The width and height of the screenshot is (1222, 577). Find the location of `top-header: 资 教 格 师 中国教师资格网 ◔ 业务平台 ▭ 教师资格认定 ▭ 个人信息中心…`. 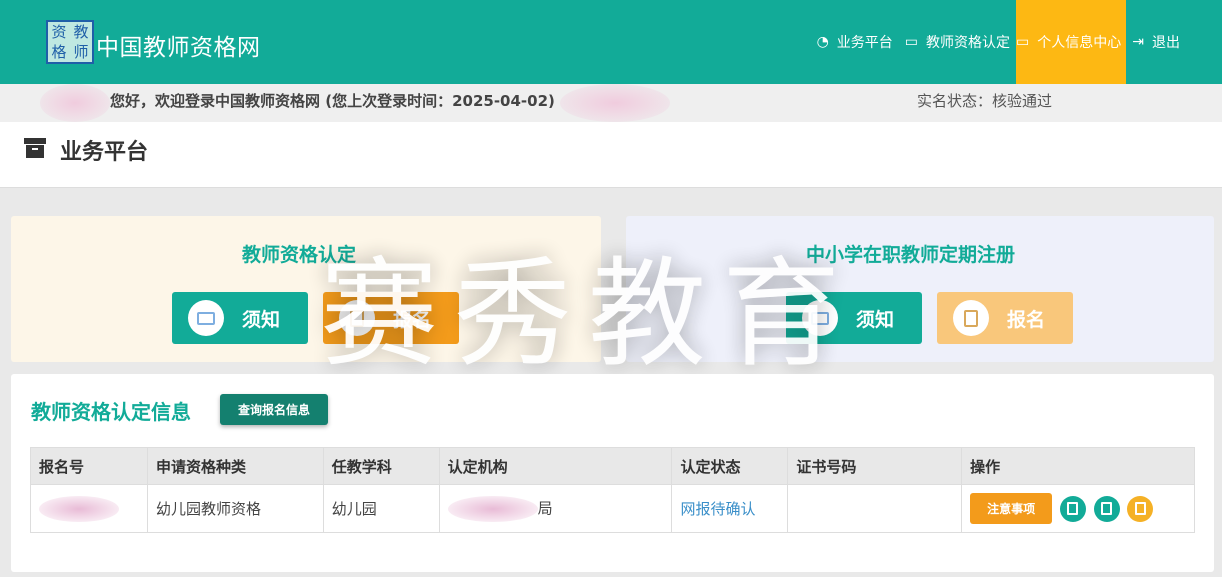

top-header: 资 教 格 师 中国教师资格网 ◔ 业务平台 ▭ 教师资格认定 ▭ 个人信息中心… is located at coordinates (611, 42).